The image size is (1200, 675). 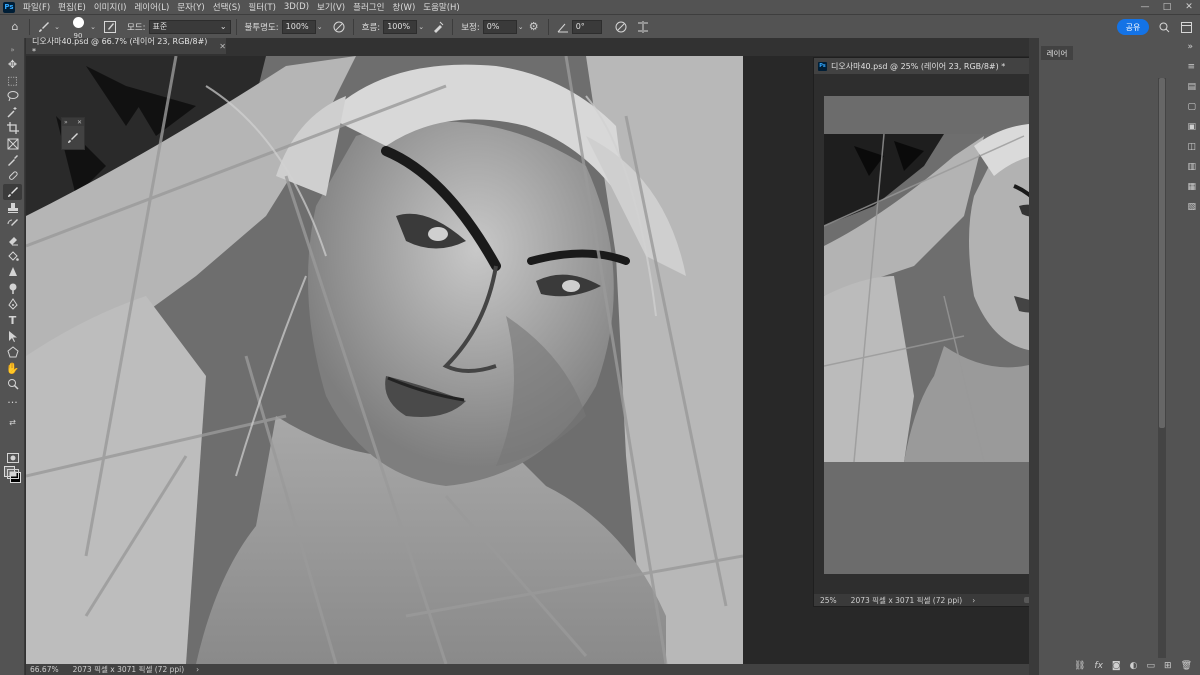 What do you see at coordinates (12, 288) in the screenshot?
I see `dodge-icon` at bounding box center [12, 288].